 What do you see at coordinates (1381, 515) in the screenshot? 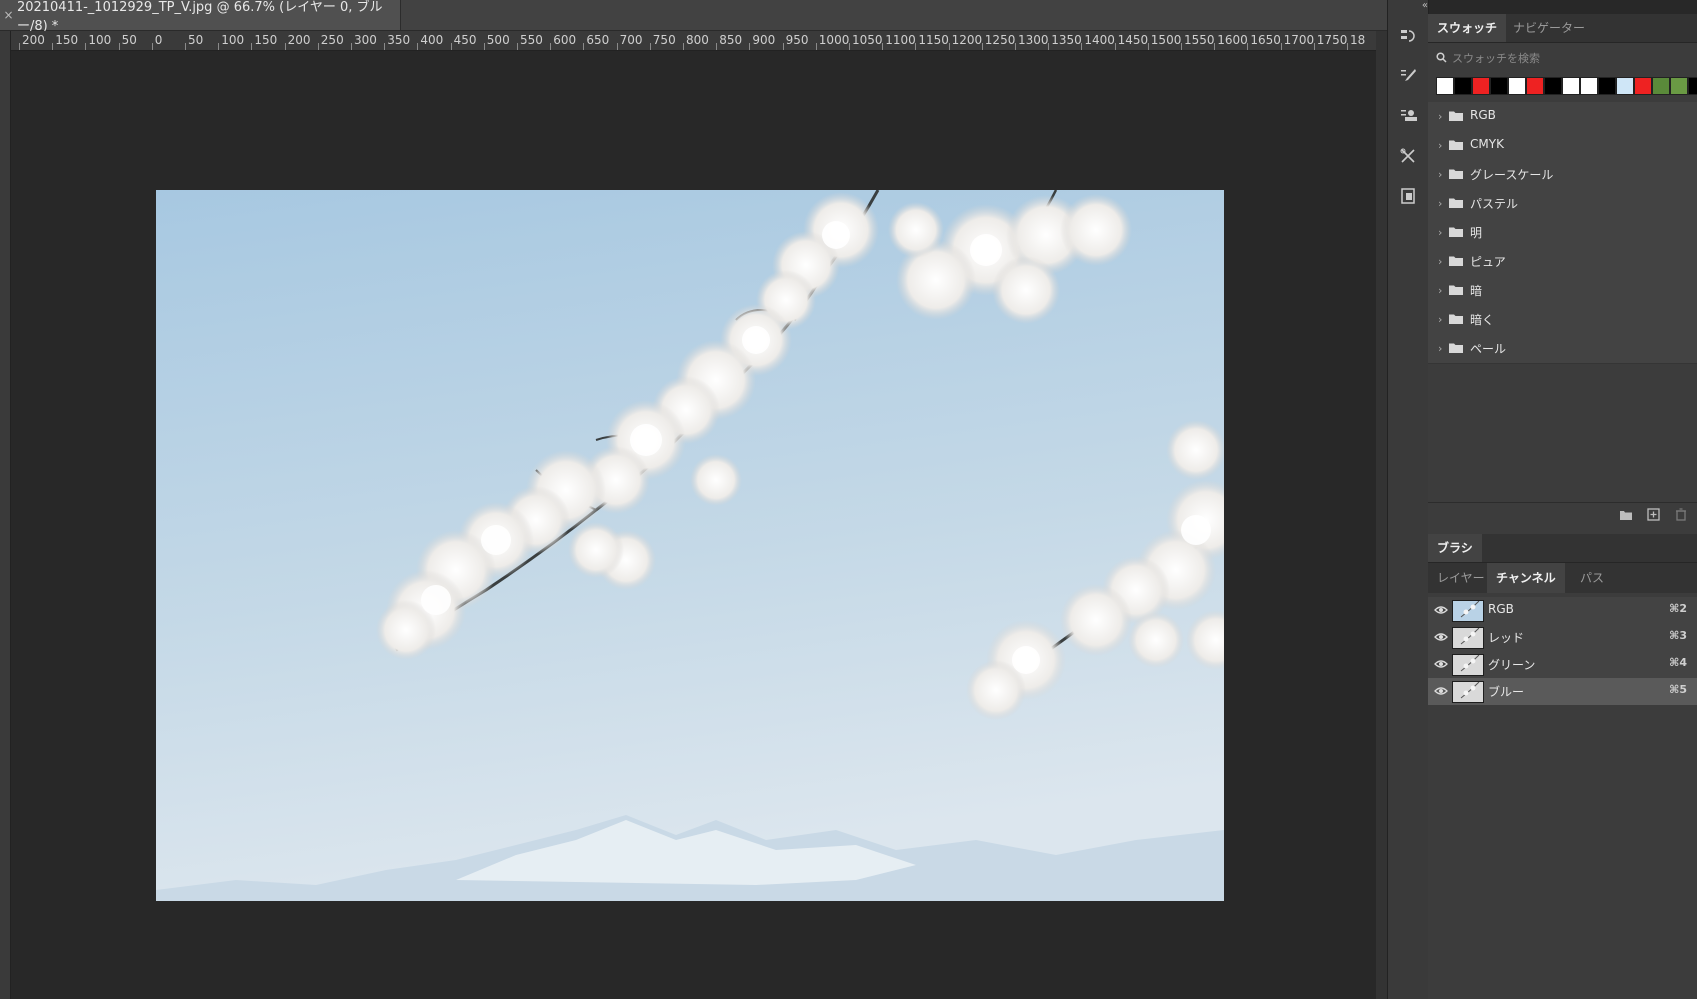
I see `canvas-vertical-scrollbar` at bounding box center [1381, 515].